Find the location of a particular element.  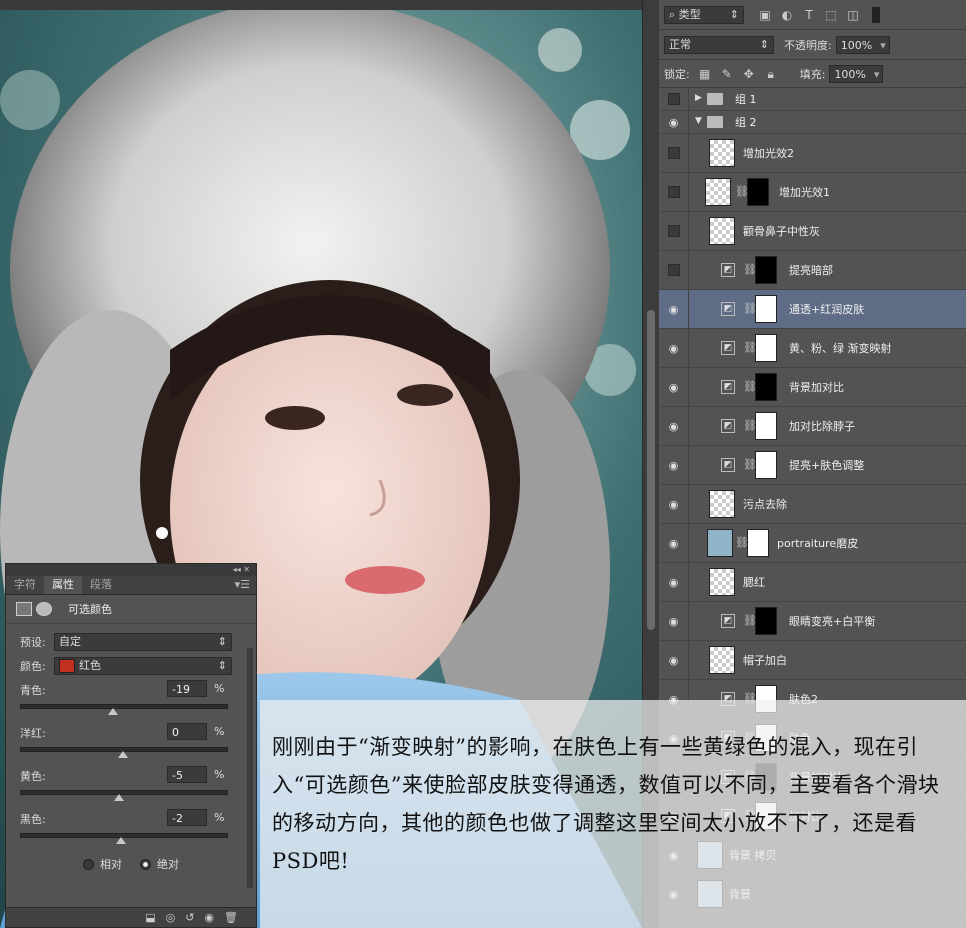

tab-properties: 属性 is located at coordinates (63, 585).